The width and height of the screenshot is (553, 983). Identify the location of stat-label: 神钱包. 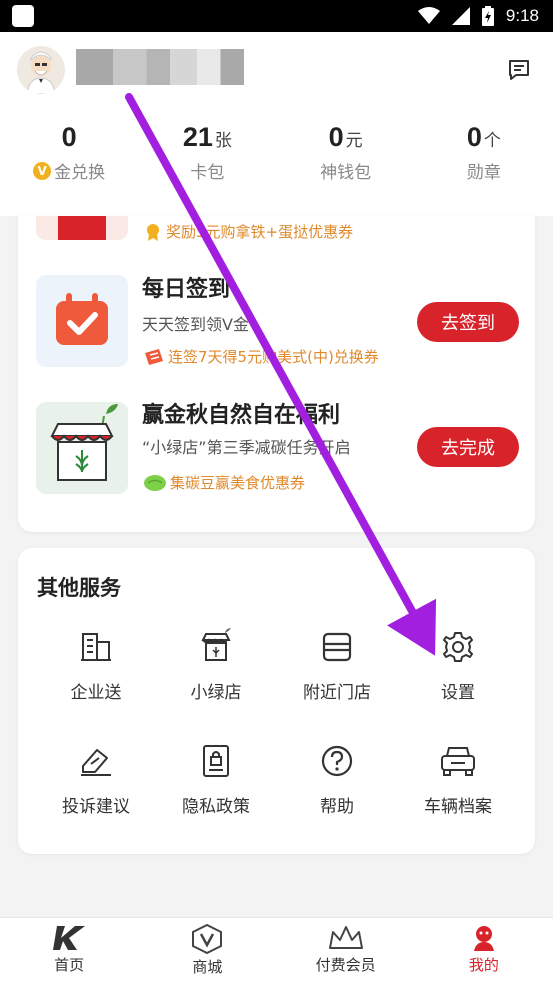
(346, 173).